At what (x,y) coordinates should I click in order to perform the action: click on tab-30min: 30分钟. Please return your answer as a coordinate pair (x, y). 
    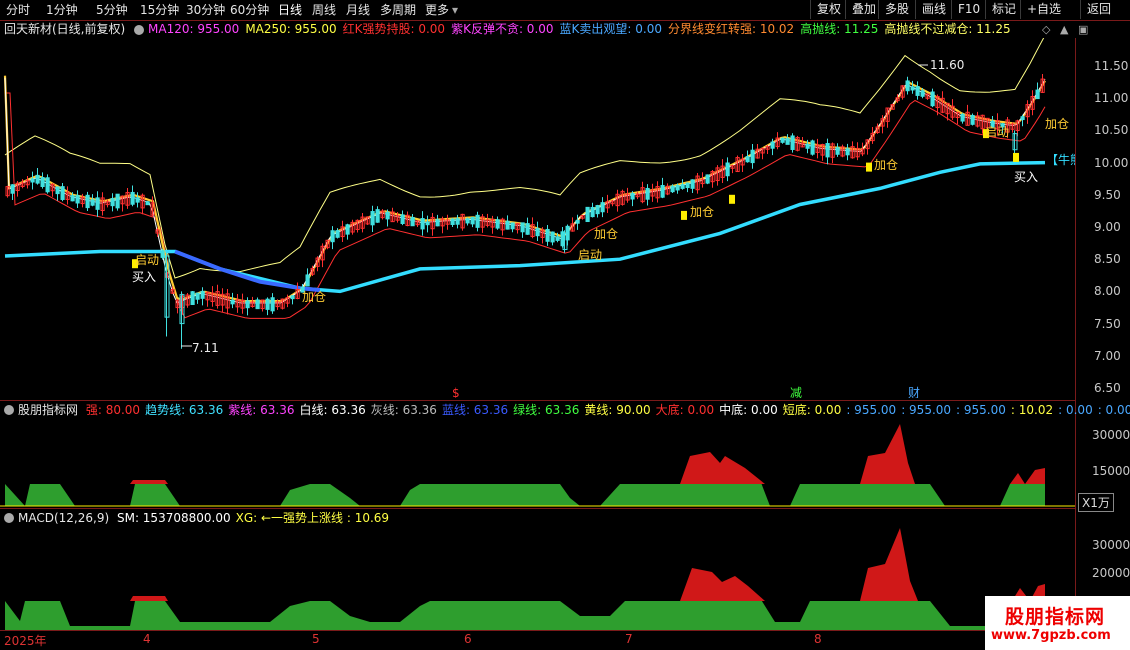
    Looking at the image, I should click on (205, 10).